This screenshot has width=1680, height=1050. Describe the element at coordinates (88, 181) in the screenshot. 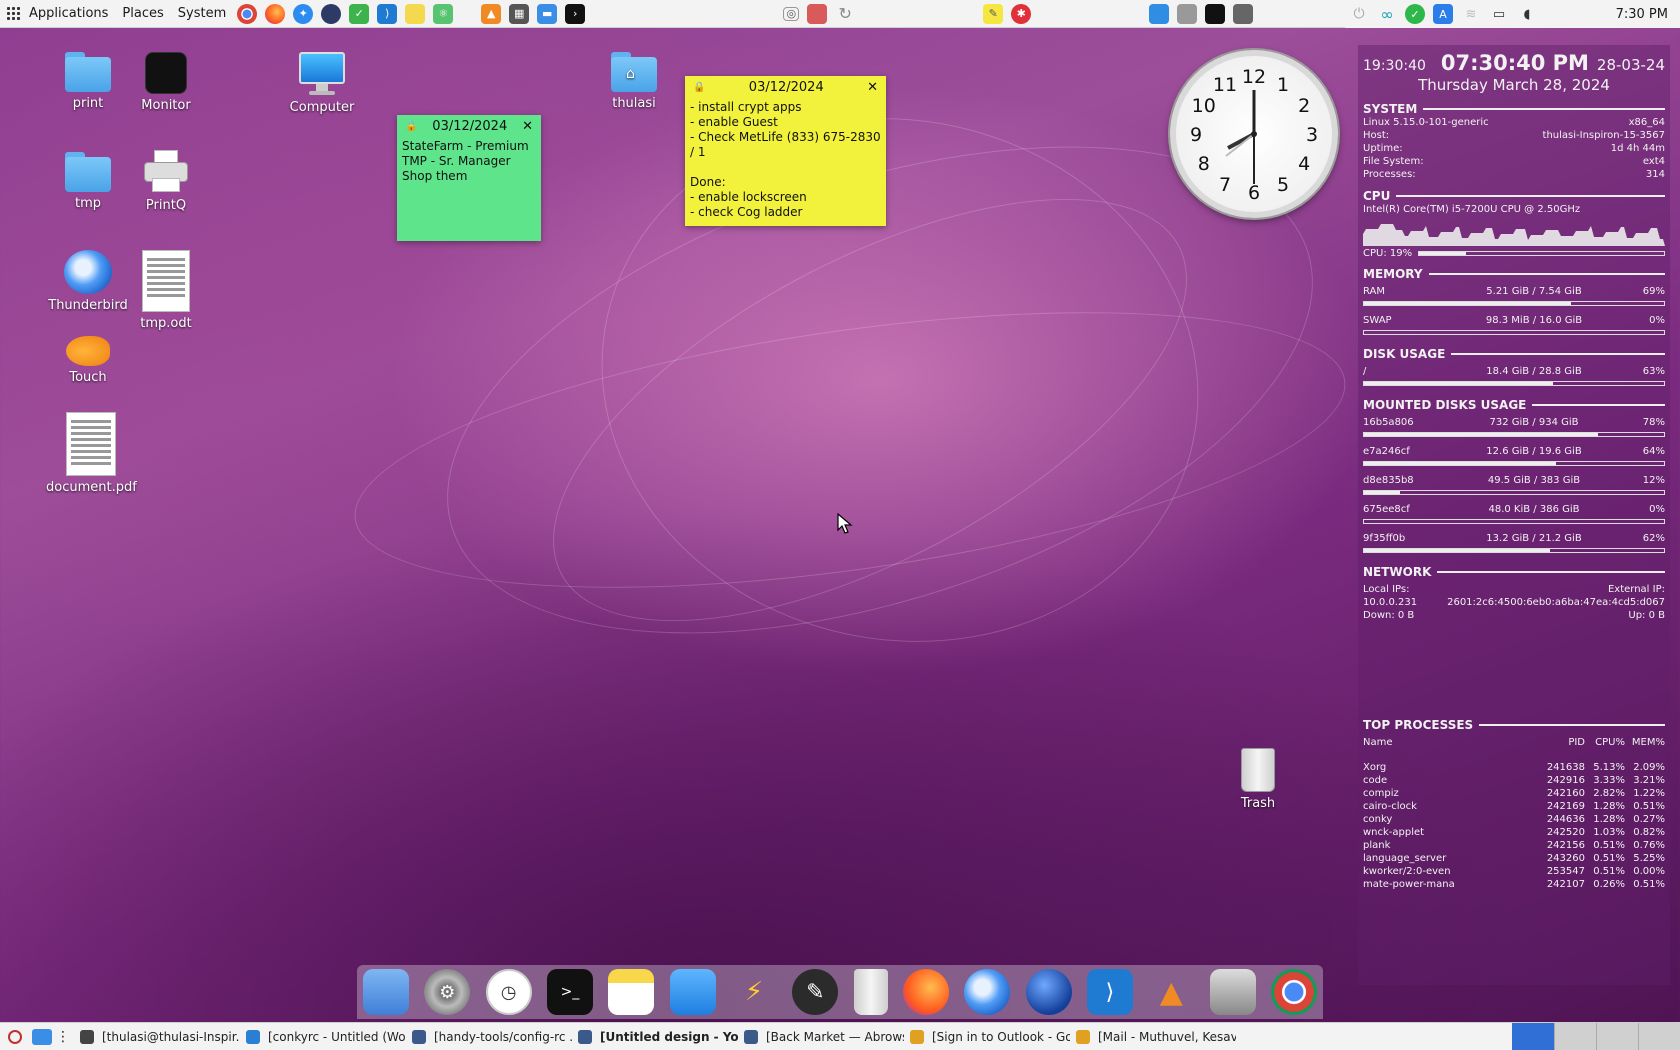

I see `desktop-icon-tmp: tmp` at that location.